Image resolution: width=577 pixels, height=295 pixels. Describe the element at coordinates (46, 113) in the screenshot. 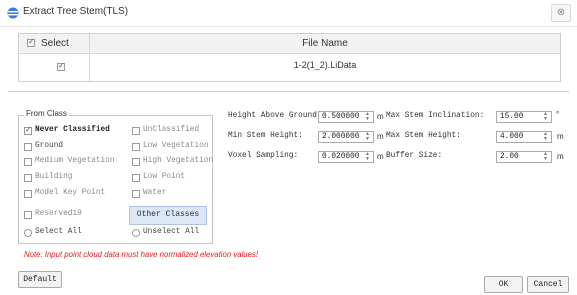

I see `from-class-legend: From Class` at that location.